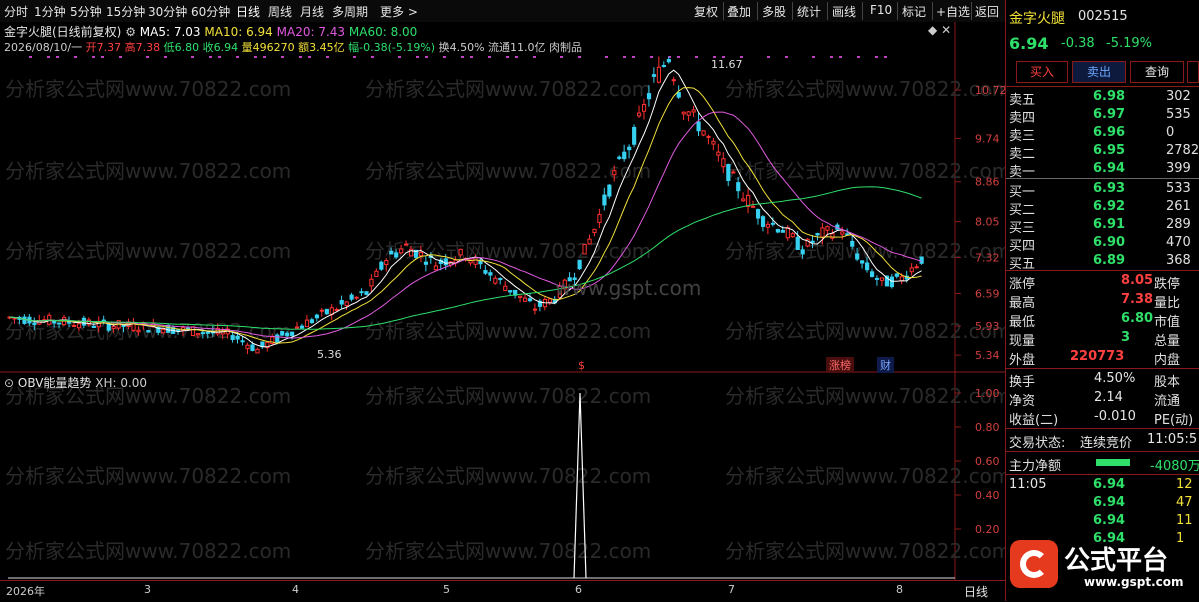 Image resolution: width=1199 pixels, height=602 pixels. Describe the element at coordinates (987, 11) in the screenshot. I see `back-button: 返回` at that location.